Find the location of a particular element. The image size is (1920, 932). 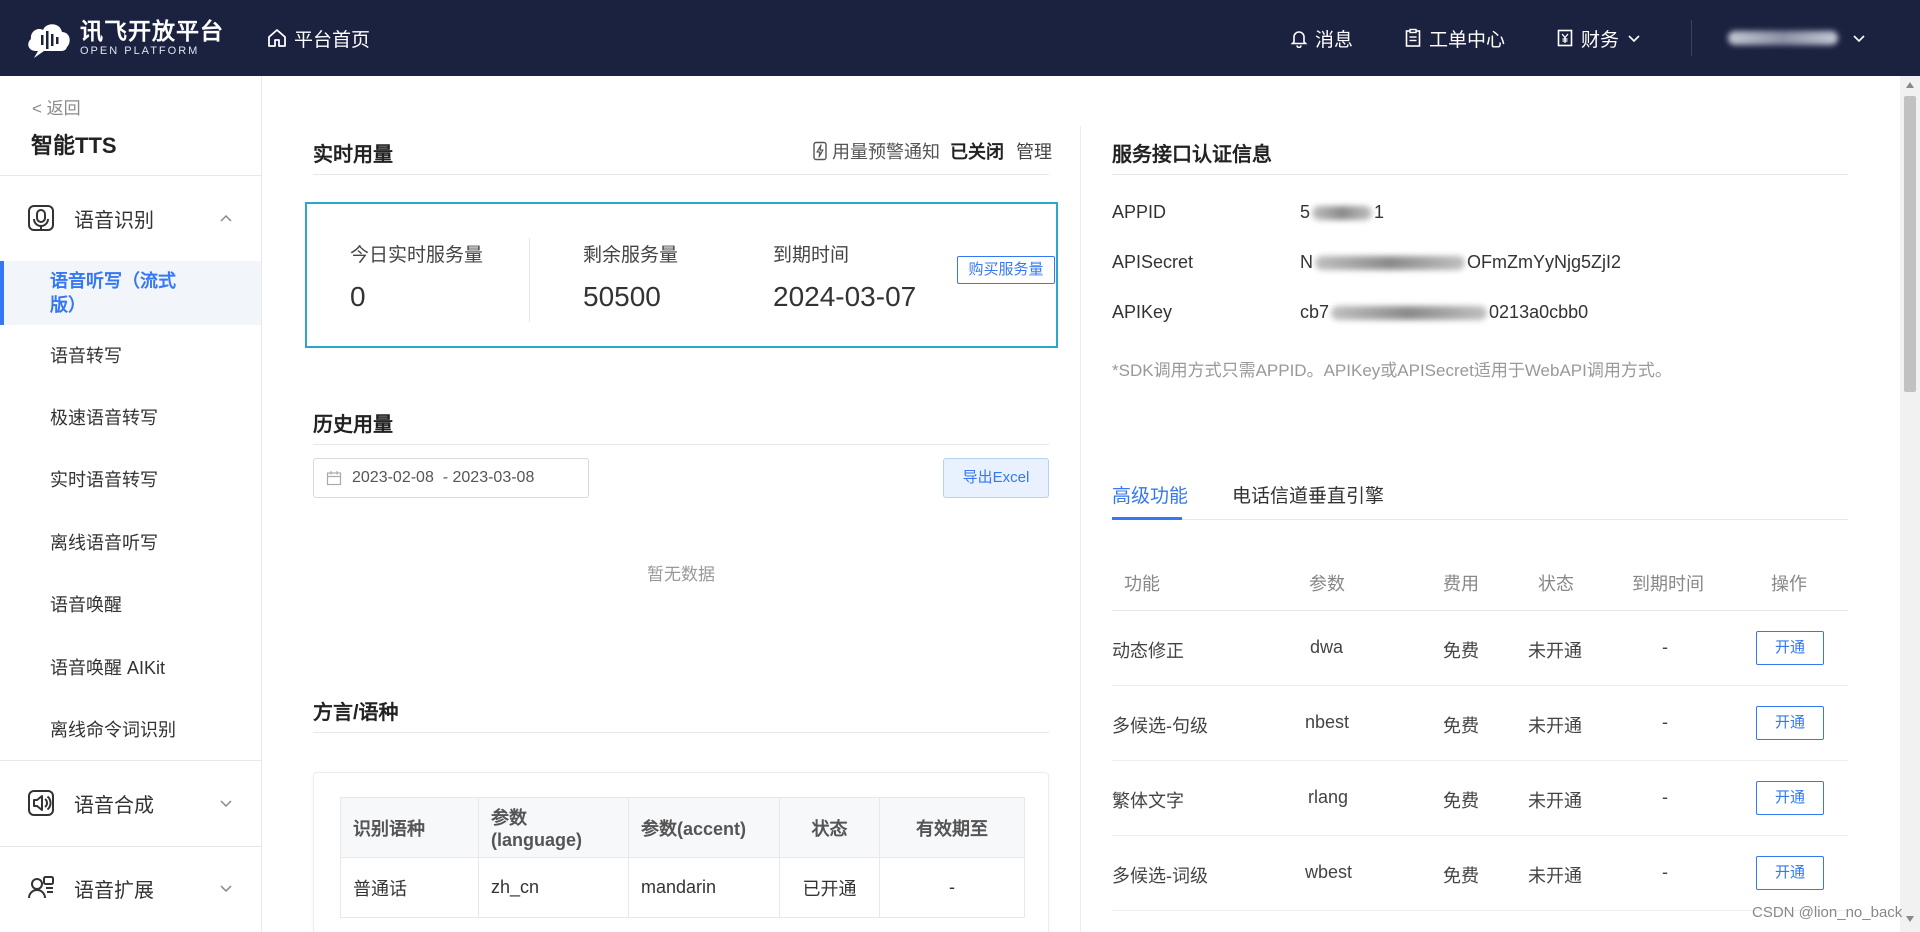

table-header: 状态 is located at coordinates (829, 827).